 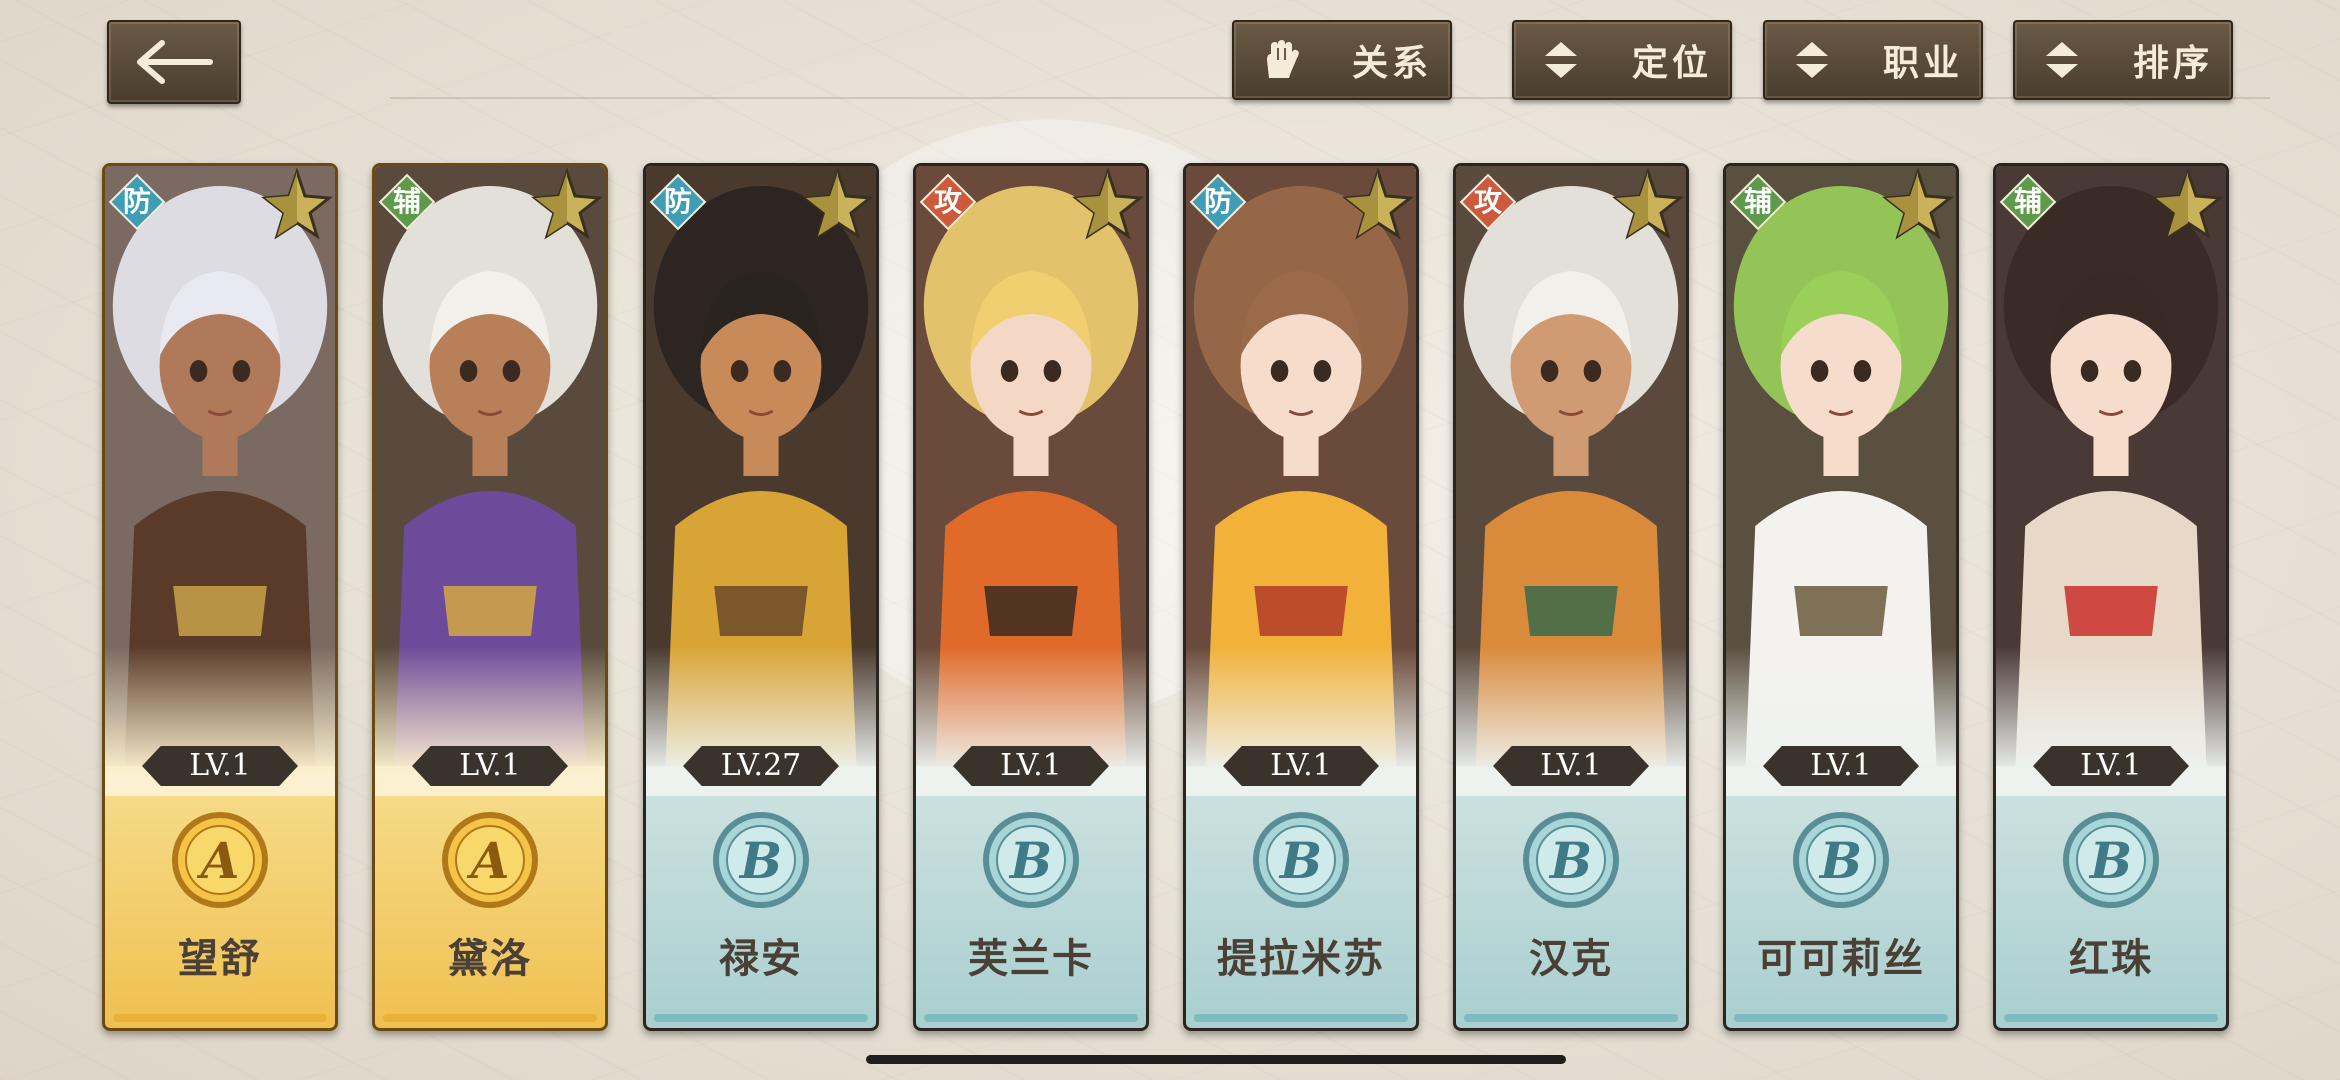 I want to click on glove-icon, so click(x=1281, y=60).